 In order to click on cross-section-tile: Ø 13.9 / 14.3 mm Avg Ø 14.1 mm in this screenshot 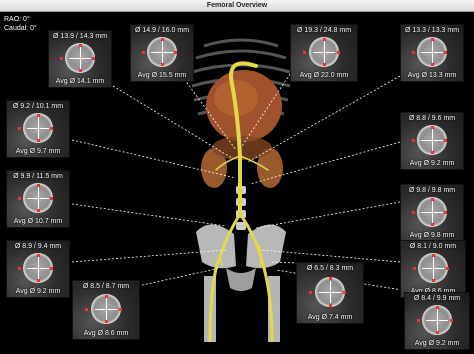, I will do `click(80, 59)`.